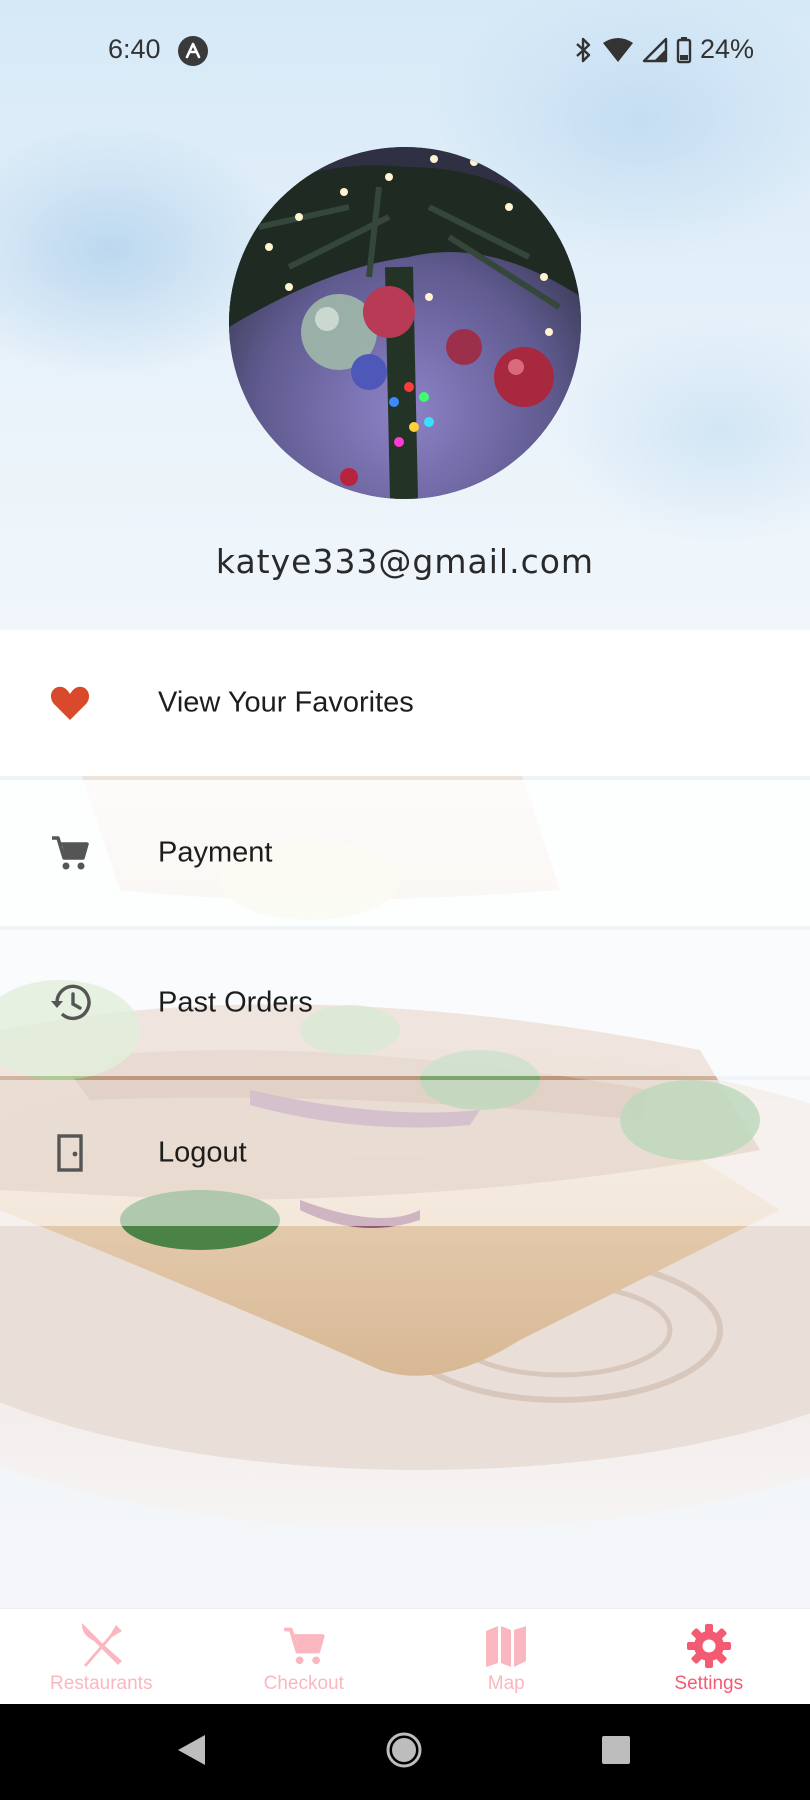  What do you see at coordinates (405, 561) in the screenshot?
I see `profile-email: katye333@gmail.com` at bounding box center [405, 561].